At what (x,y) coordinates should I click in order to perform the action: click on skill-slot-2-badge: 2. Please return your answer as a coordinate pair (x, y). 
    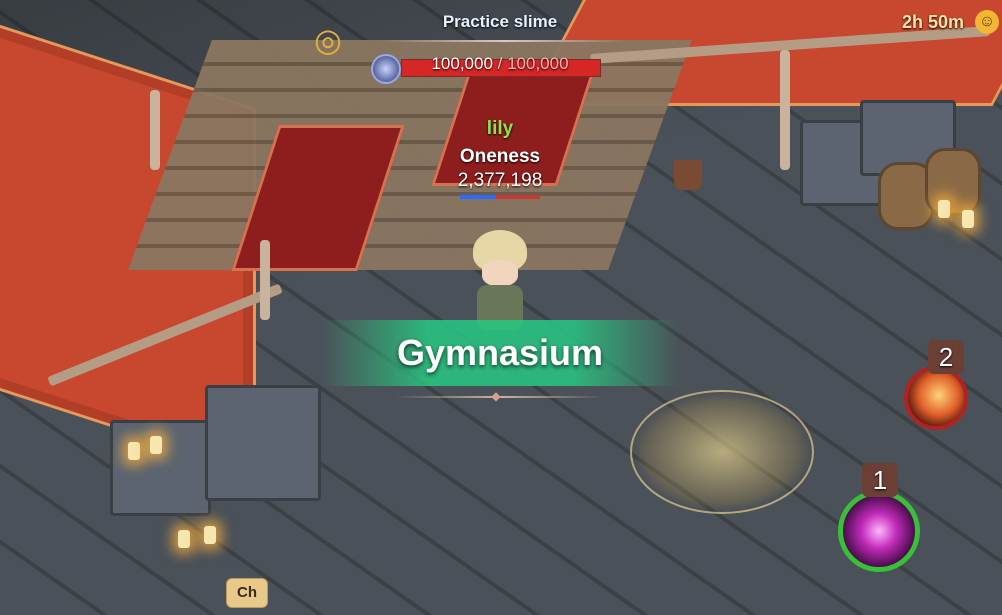
    Looking at the image, I should click on (946, 357).